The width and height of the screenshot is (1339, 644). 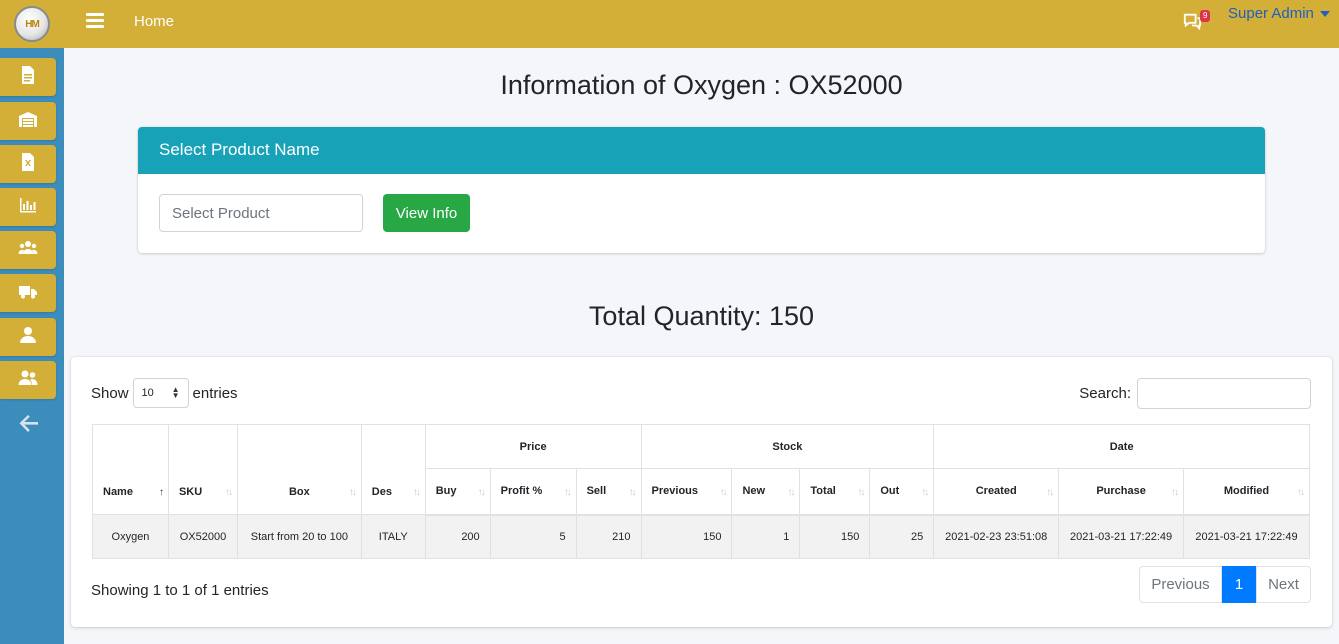 What do you see at coordinates (1180, 584) in the screenshot?
I see `previous-page-button: Previous` at bounding box center [1180, 584].